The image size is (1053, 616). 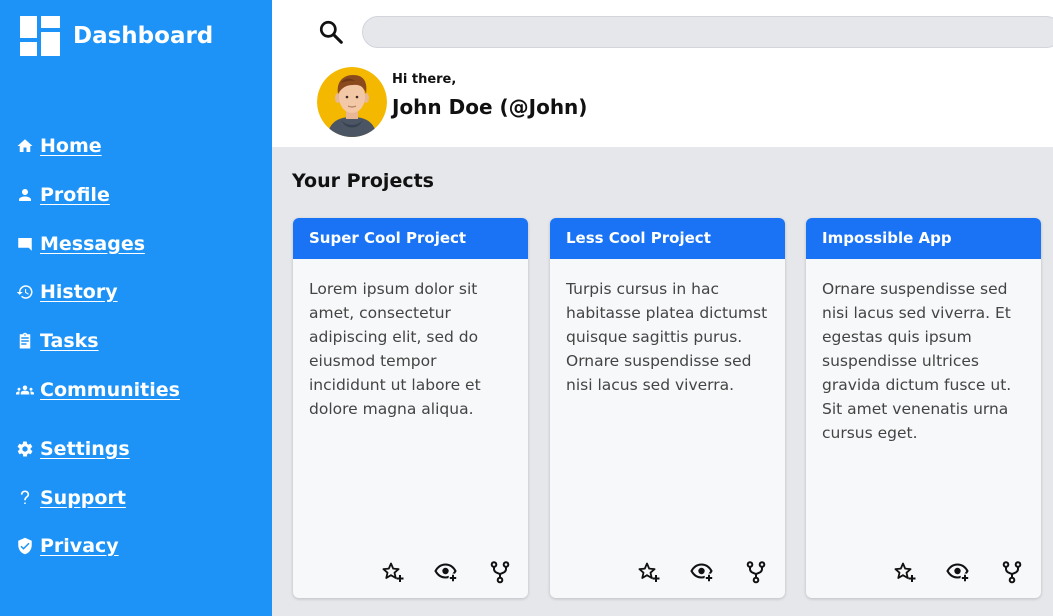 I want to click on app-title: Dashboard, so click(x=143, y=36).